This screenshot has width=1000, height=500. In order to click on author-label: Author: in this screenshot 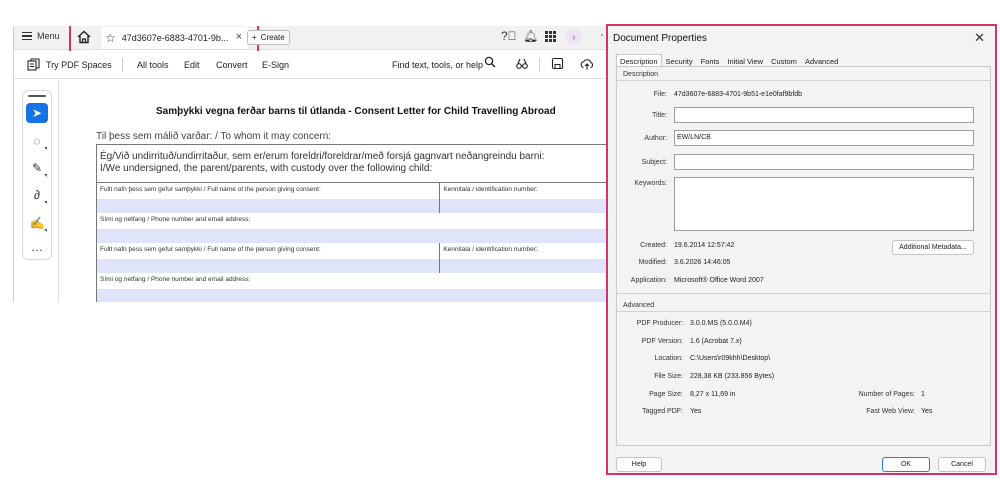, I will do `click(655, 138)`.